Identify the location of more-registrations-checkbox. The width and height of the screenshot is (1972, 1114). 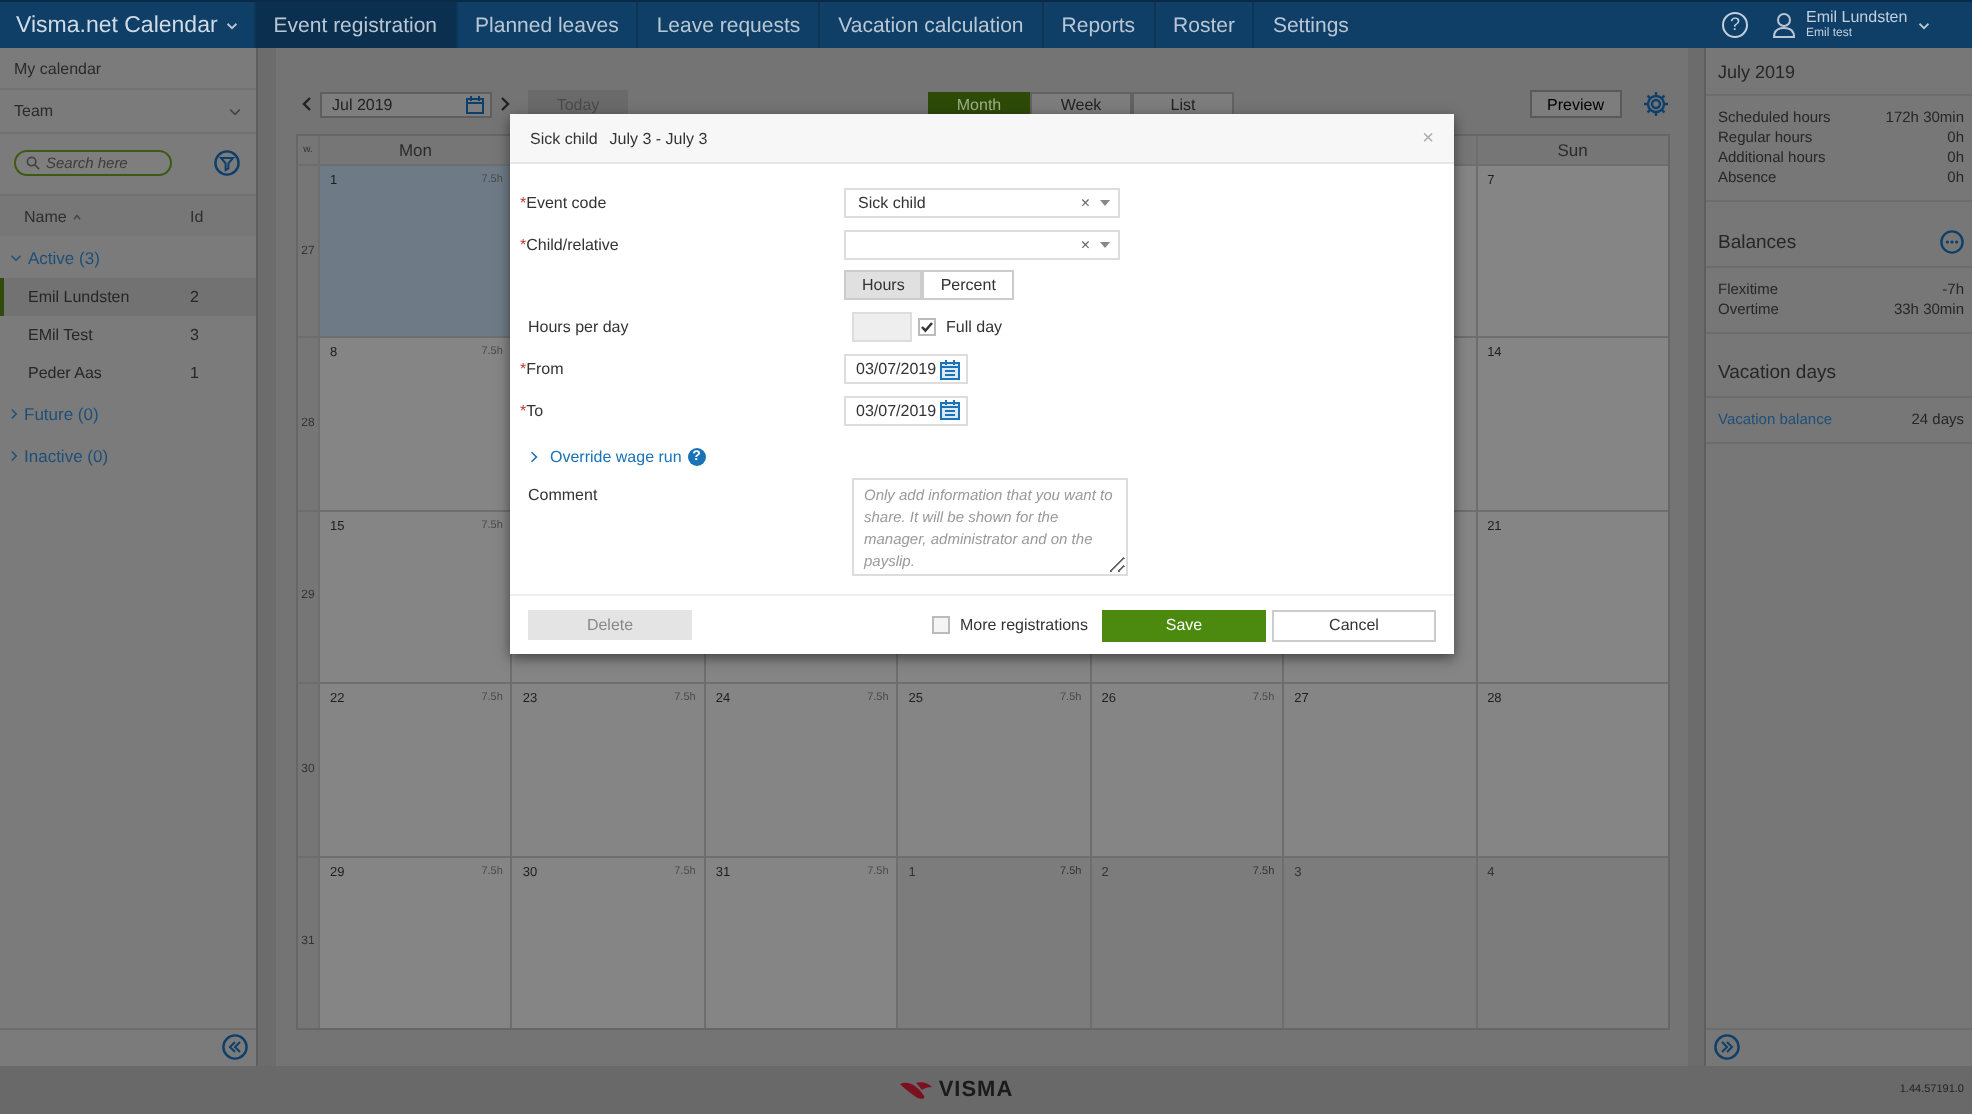
(940, 625).